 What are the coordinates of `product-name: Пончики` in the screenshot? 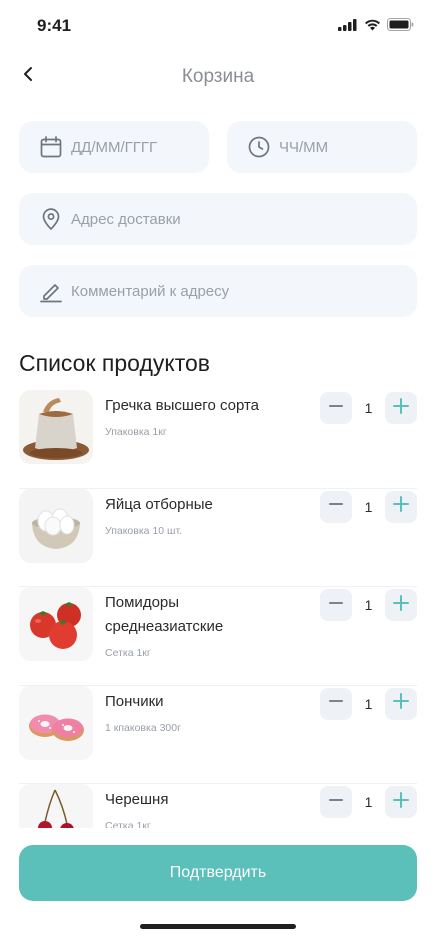 It's located at (134, 701).